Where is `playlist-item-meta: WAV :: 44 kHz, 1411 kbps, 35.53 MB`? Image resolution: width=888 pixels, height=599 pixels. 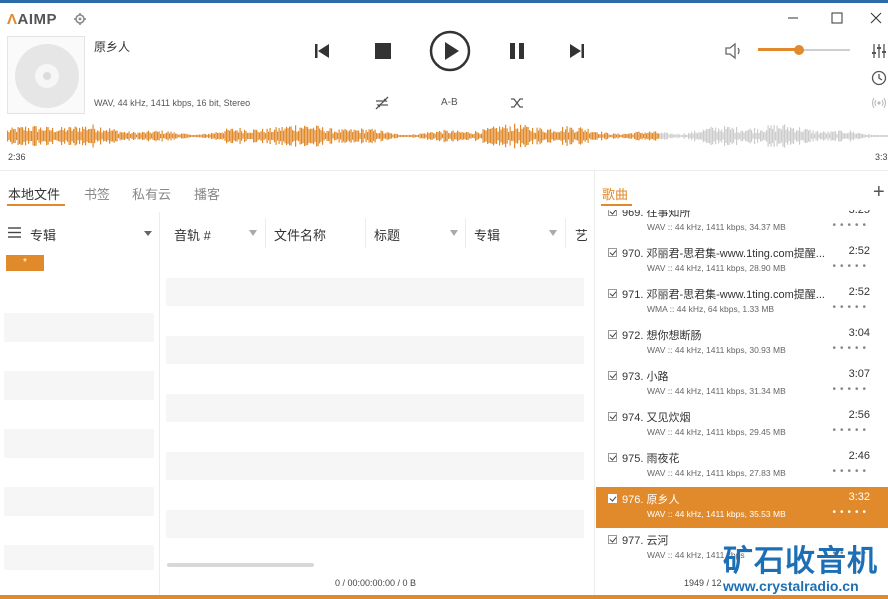
playlist-item-meta: WAV :: 44 kHz, 1411 kbps, 35.53 MB is located at coordinates (716, 514).